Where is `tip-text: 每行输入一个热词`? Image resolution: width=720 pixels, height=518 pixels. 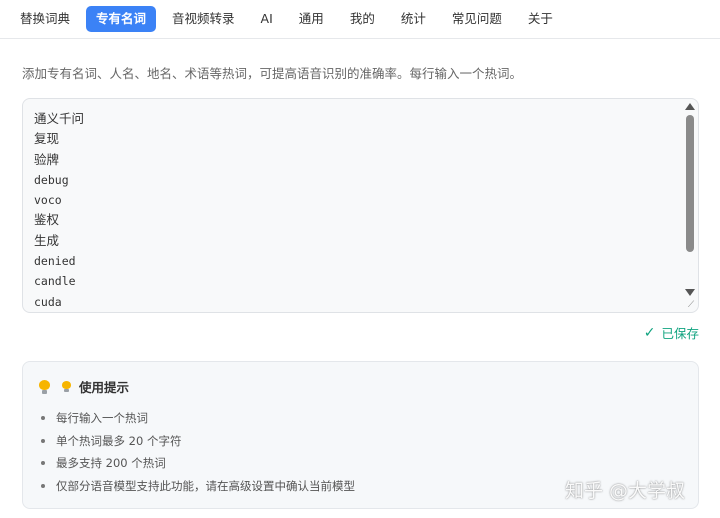
tip-text: 每行输入一个热词 is located at coordinates (102, 418).